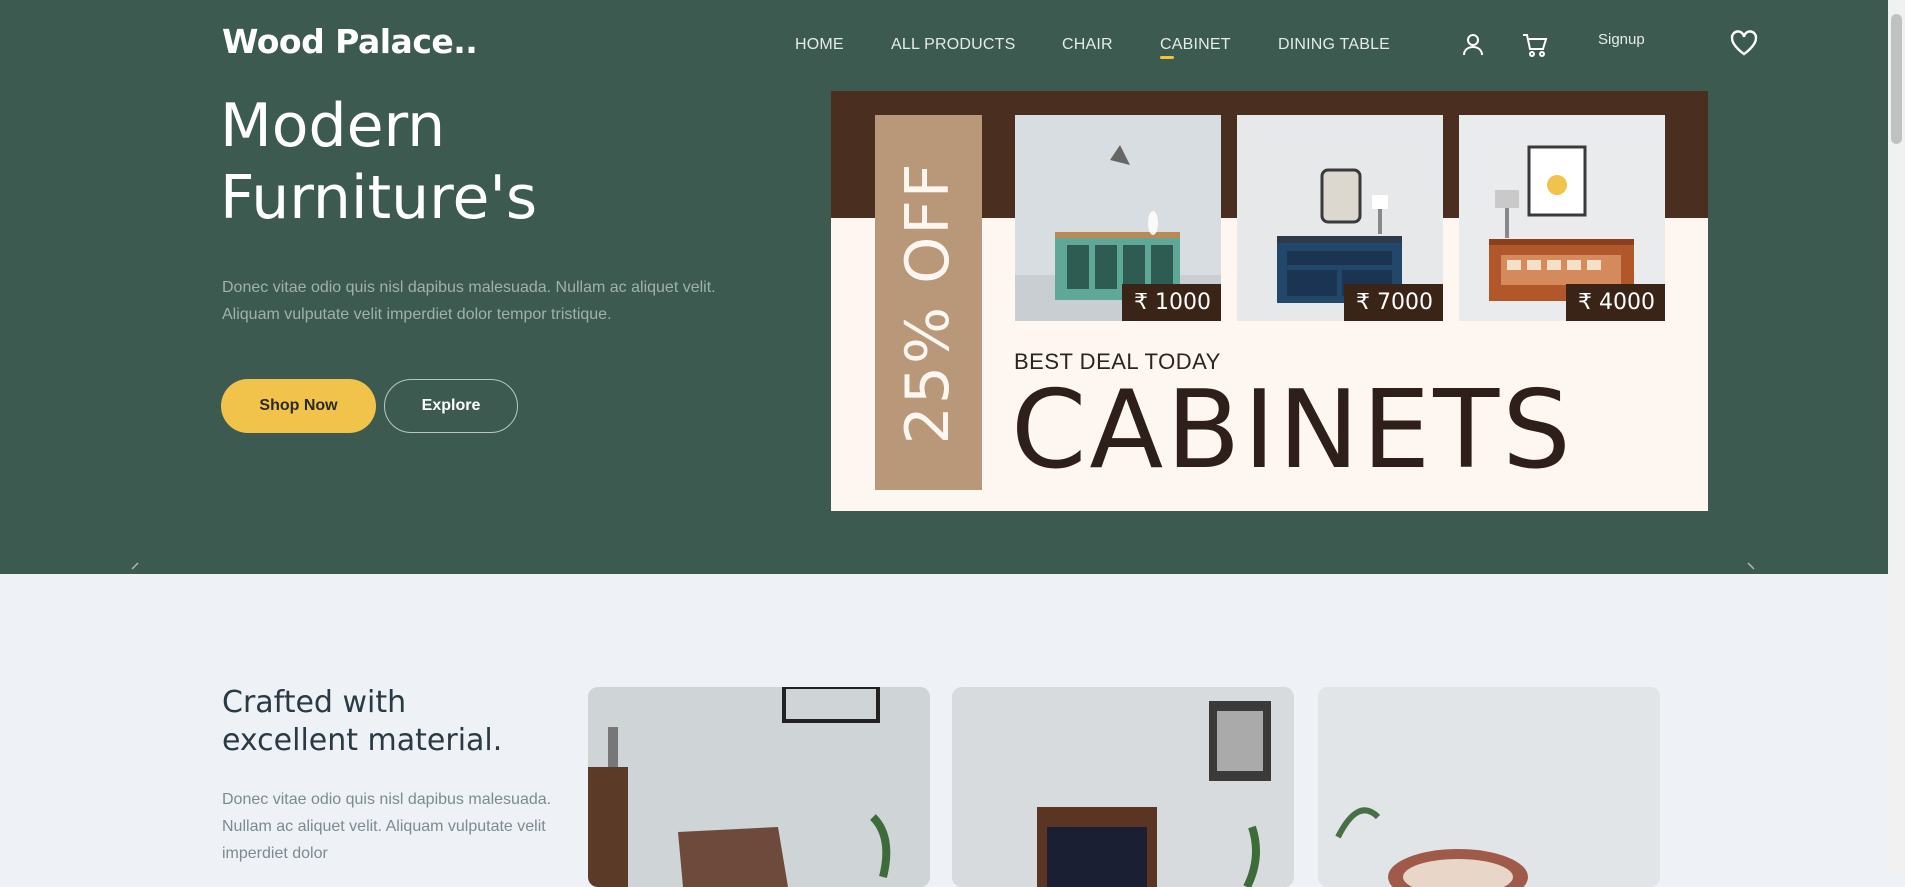  I want to click on product-price-2: ₹ 7000, so click(1393, 302).